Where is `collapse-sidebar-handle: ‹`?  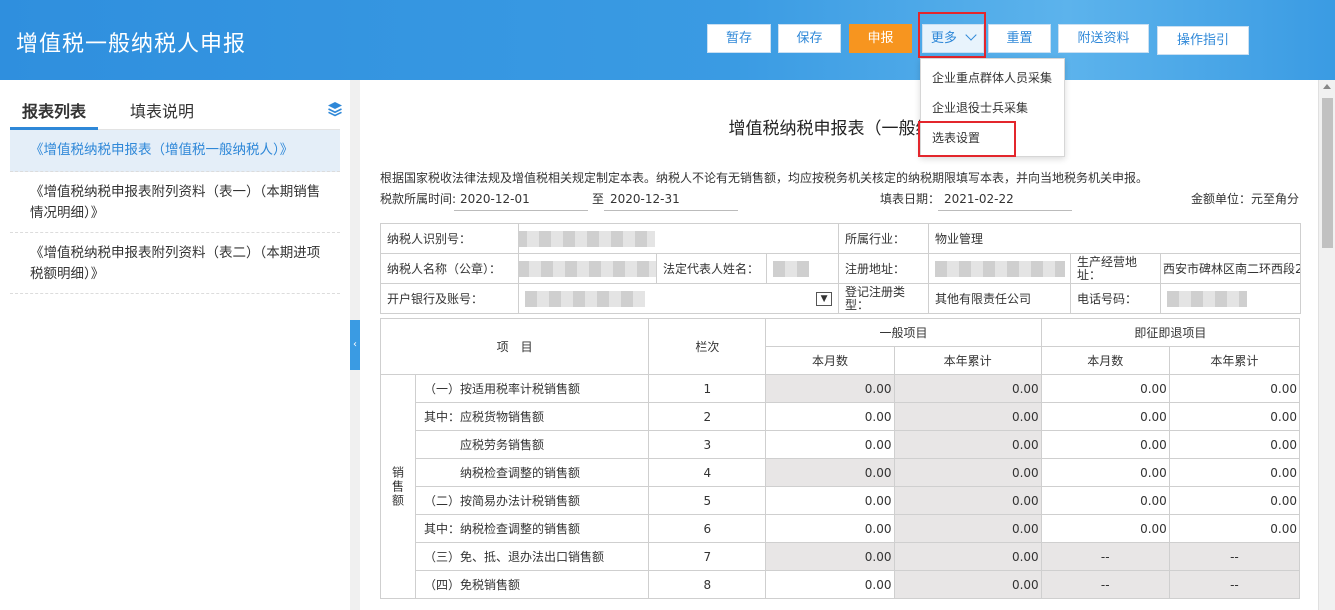 collapse-sidebar-handle: ‹ is located at coordinates (355, 345).